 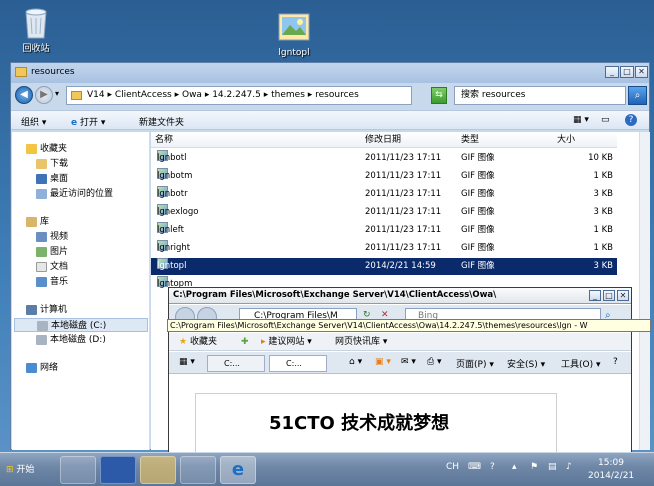 I want to click on desktop-icon-recycle-bin: 回收站, so click(x=36, y=30).